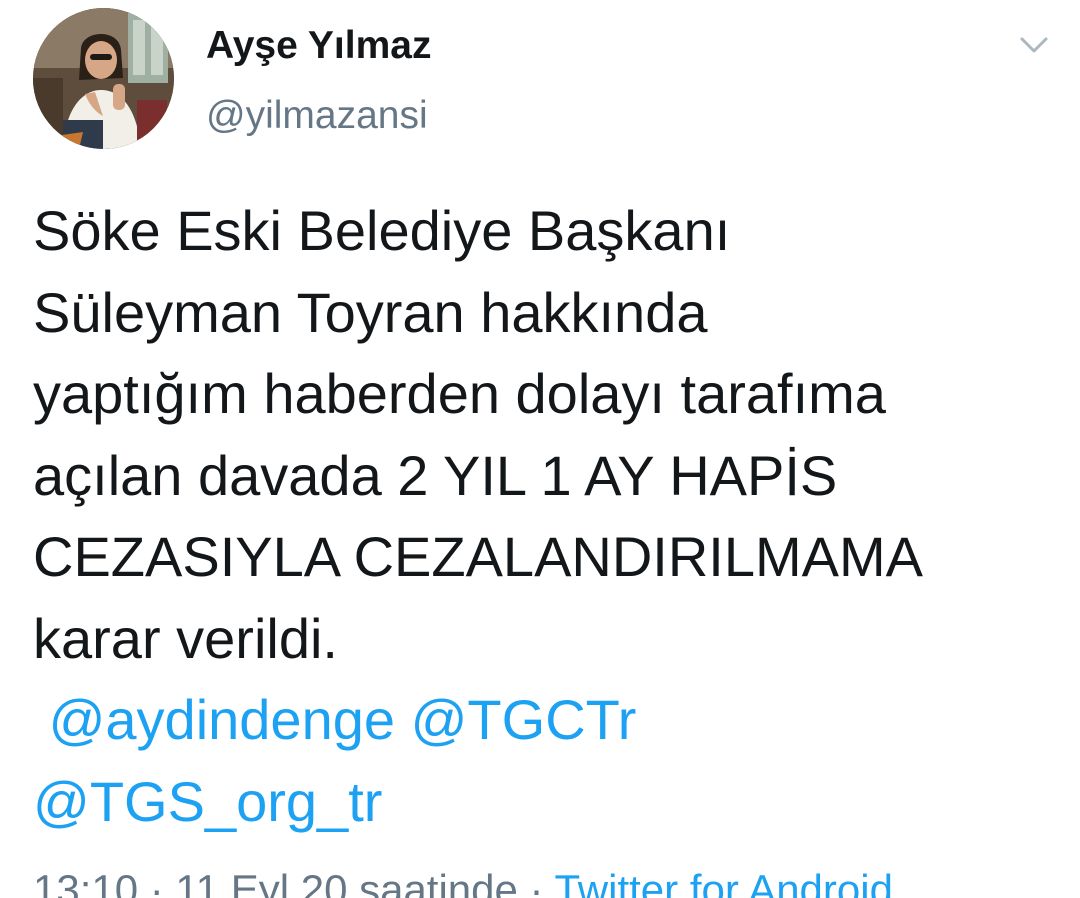 The image size is (1080, 898). I want to click on chevron-down-icon, so click(1034, 45).